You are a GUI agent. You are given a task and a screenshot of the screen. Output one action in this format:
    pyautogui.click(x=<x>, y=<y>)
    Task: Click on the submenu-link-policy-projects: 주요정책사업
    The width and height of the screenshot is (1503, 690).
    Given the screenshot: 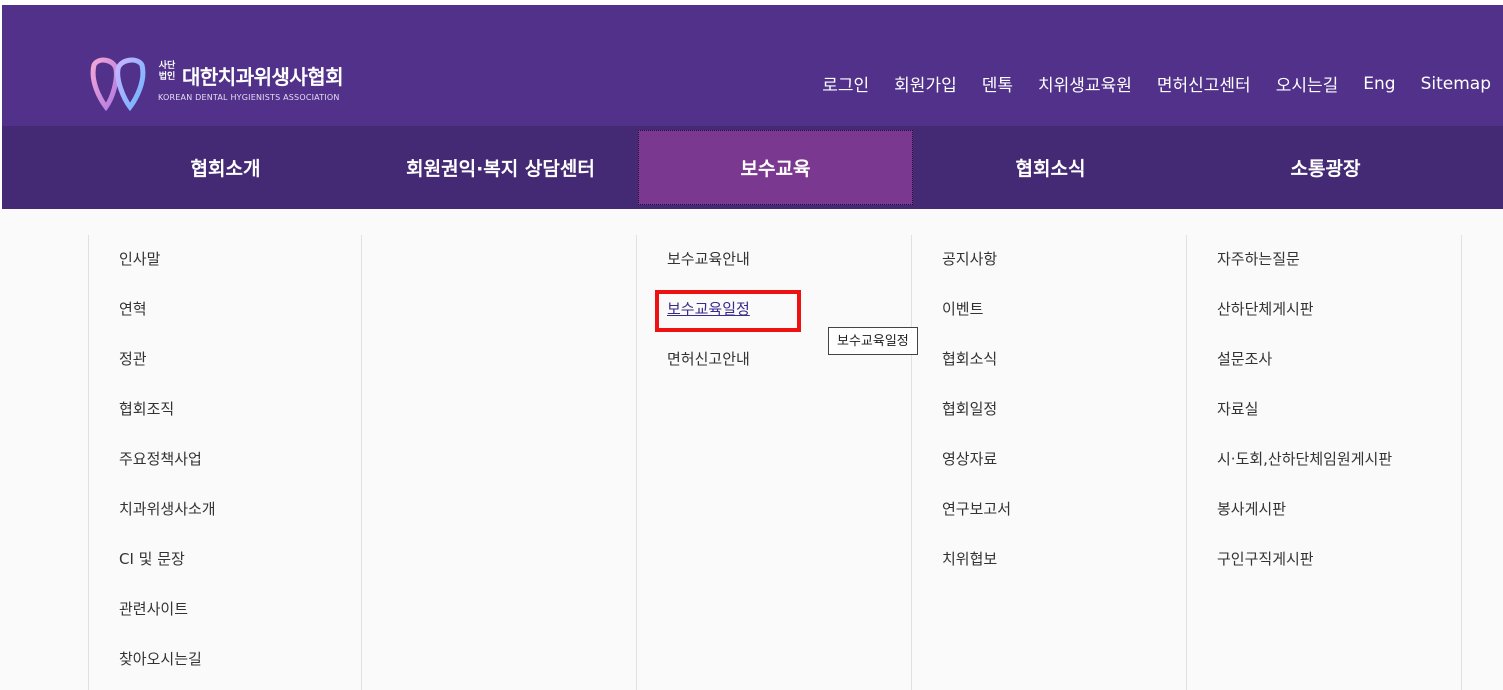 What is the action you would take?
    pyautogui.click(x=160, y=459)
    